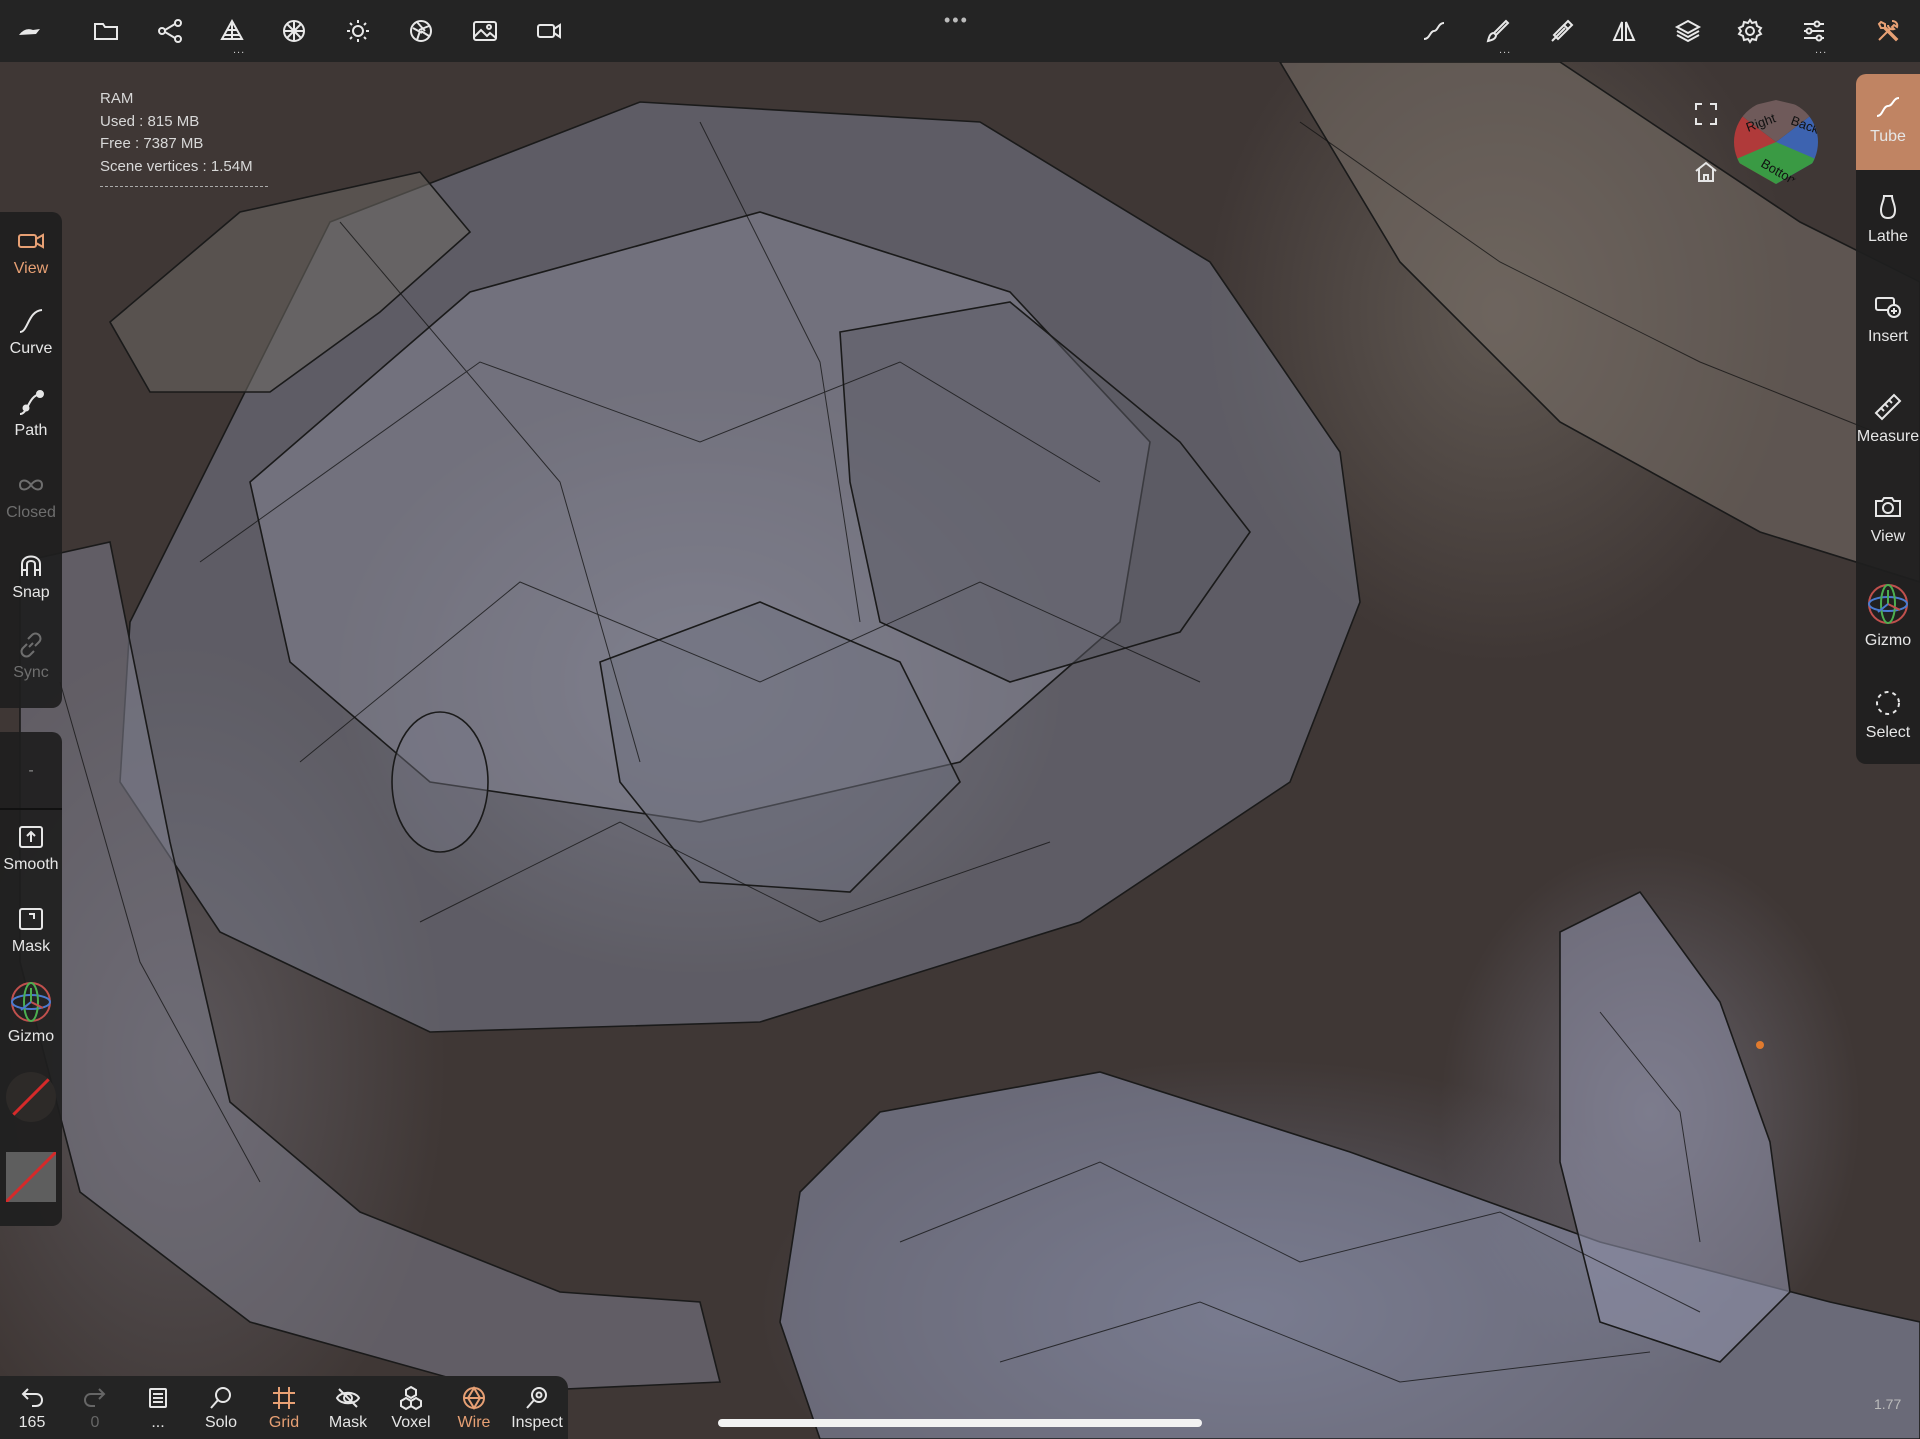  I want to click on view-snapshot-label: View, so click(1888, 536).